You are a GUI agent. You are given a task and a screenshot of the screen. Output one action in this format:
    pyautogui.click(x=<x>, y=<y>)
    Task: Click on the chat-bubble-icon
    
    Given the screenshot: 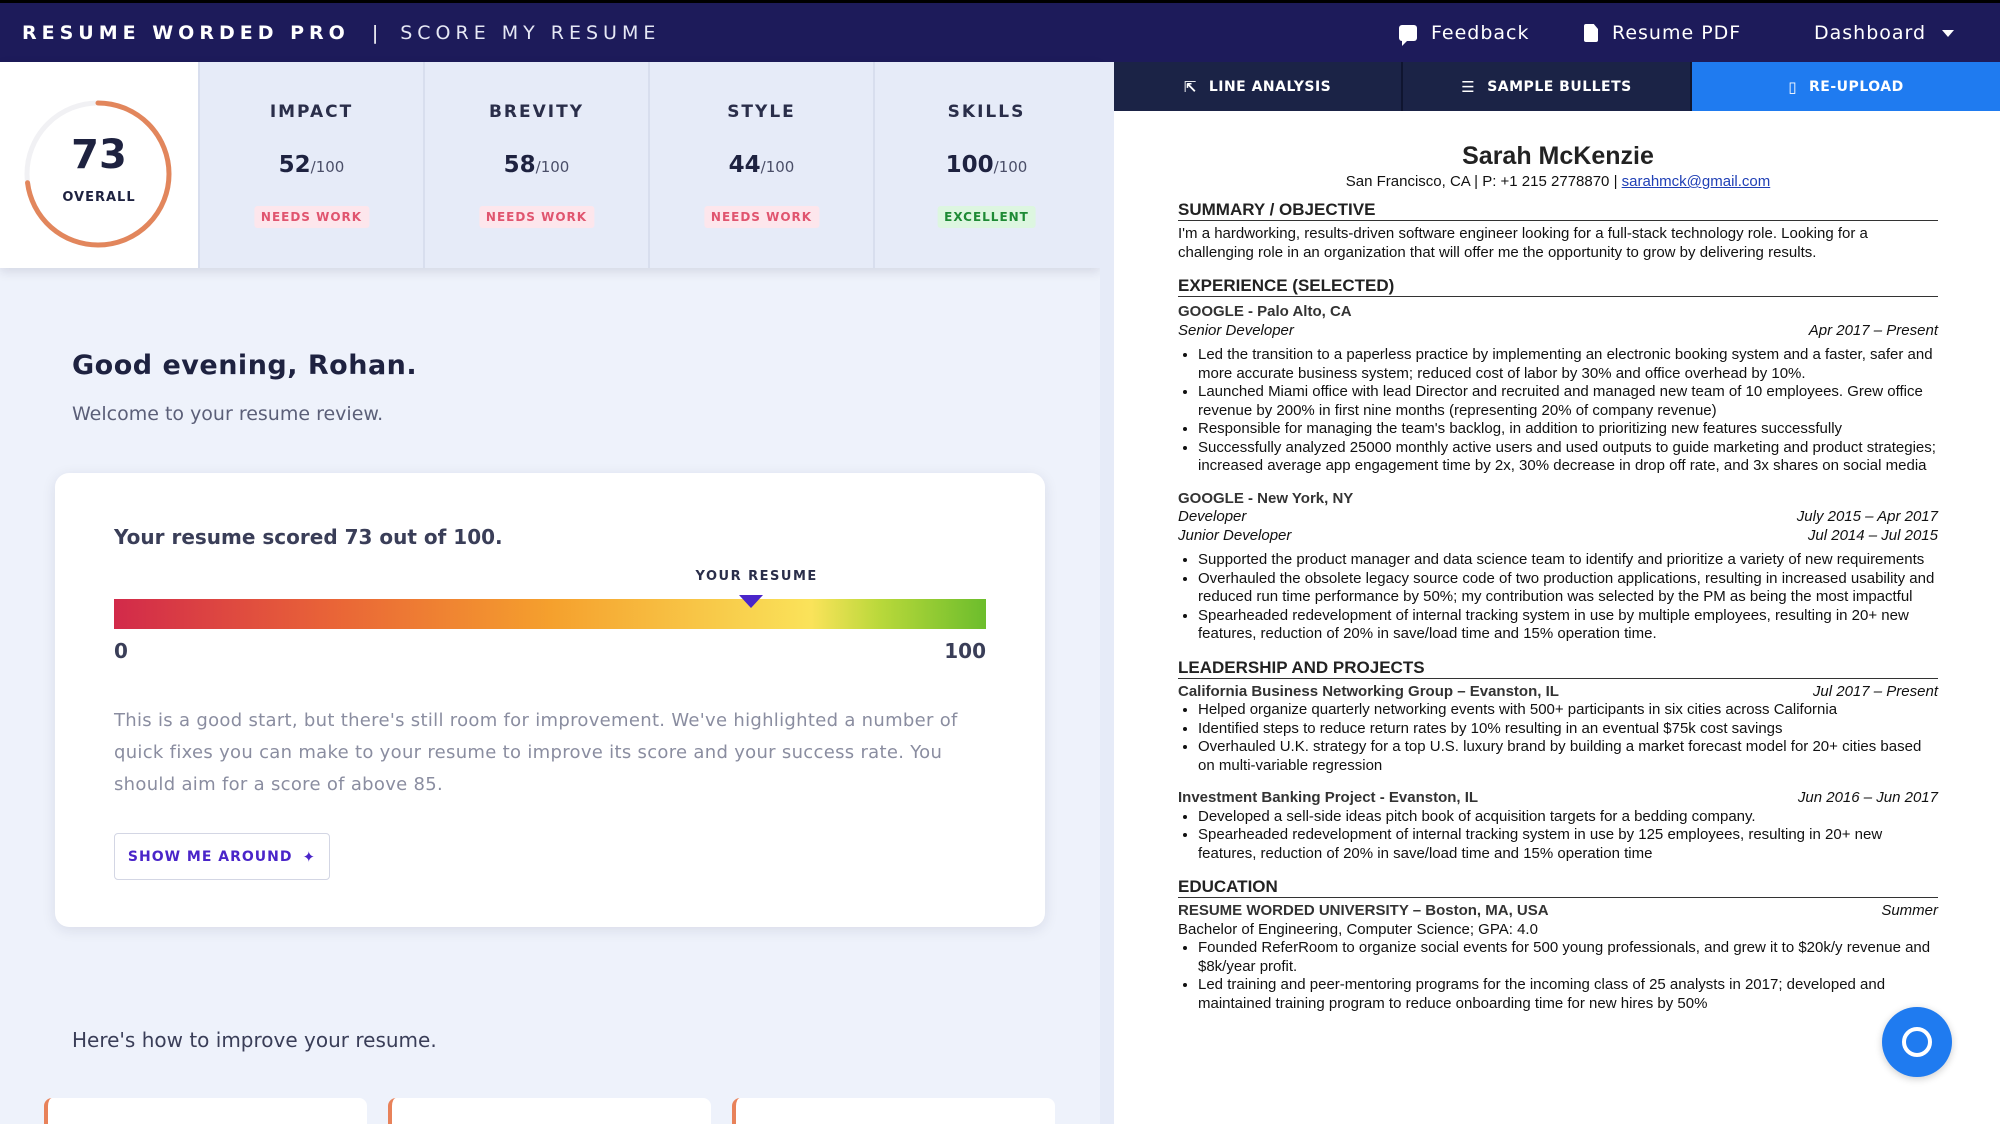 What is the action you would take?
    pyautogui.click(x=1408, y=35)
    